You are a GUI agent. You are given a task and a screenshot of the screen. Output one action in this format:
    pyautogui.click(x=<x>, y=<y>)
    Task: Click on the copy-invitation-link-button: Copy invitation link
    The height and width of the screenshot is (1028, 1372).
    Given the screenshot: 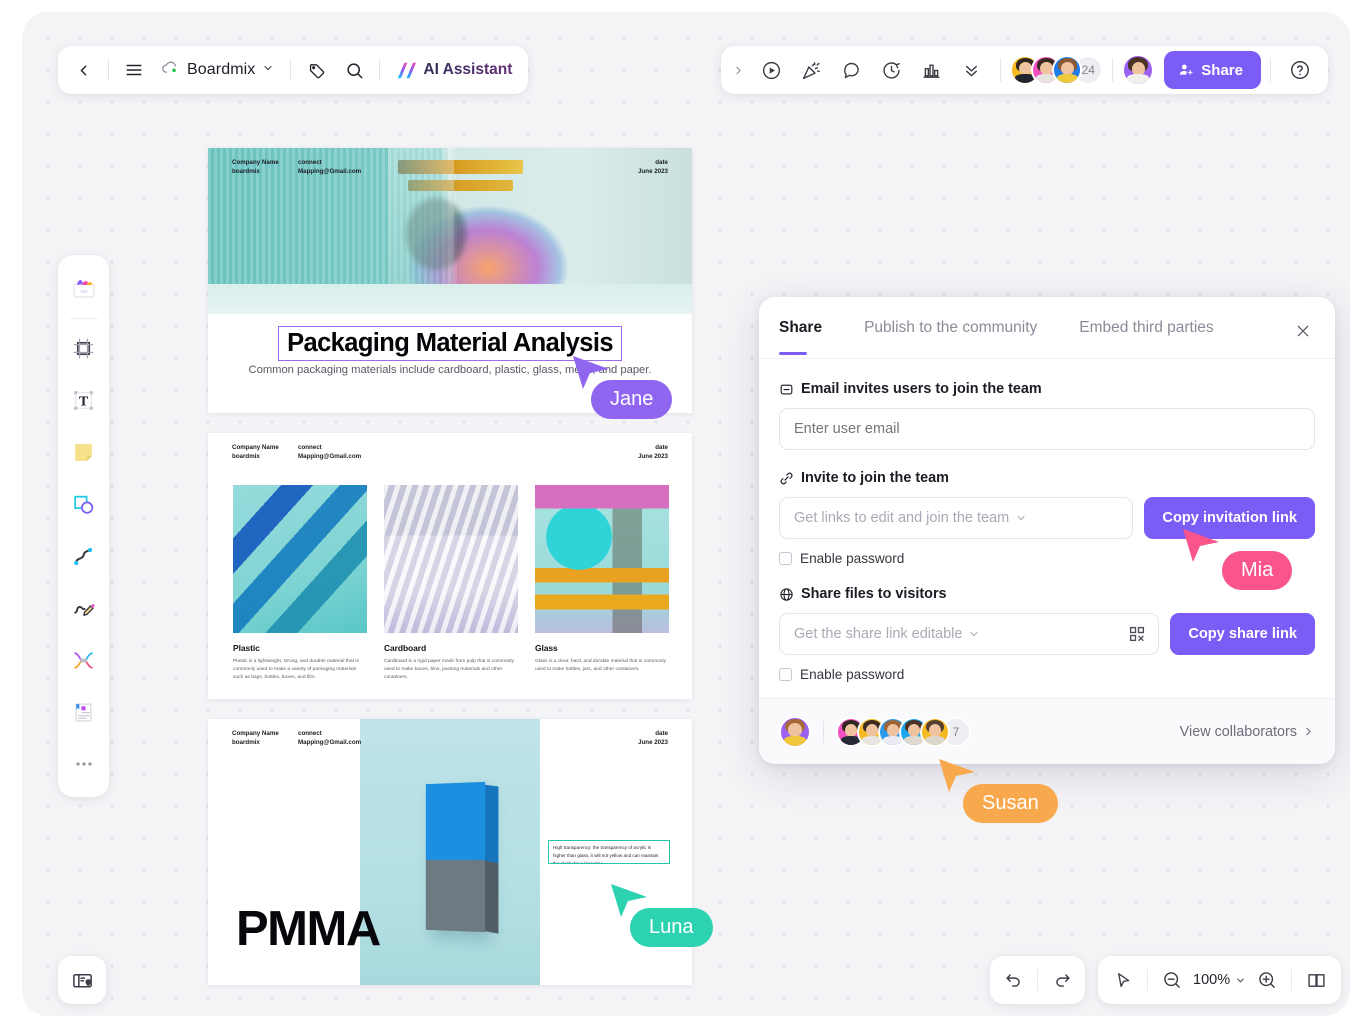 What is the action you would take?
    pyautogui.click(x=1229, y=518)
    